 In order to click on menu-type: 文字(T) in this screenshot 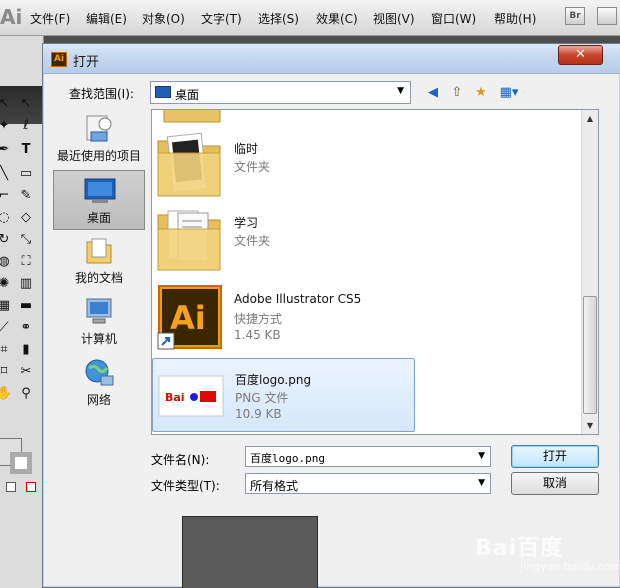, I will do `click(221, 18)`.